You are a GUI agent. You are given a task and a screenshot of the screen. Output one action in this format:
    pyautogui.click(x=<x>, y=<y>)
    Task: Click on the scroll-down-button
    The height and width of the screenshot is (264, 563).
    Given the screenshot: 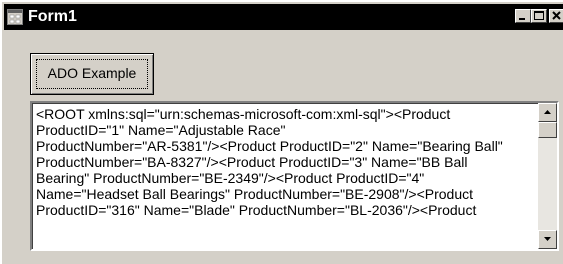 What is the action you would take?
    pyautogui.click(x=547, y=239)
    